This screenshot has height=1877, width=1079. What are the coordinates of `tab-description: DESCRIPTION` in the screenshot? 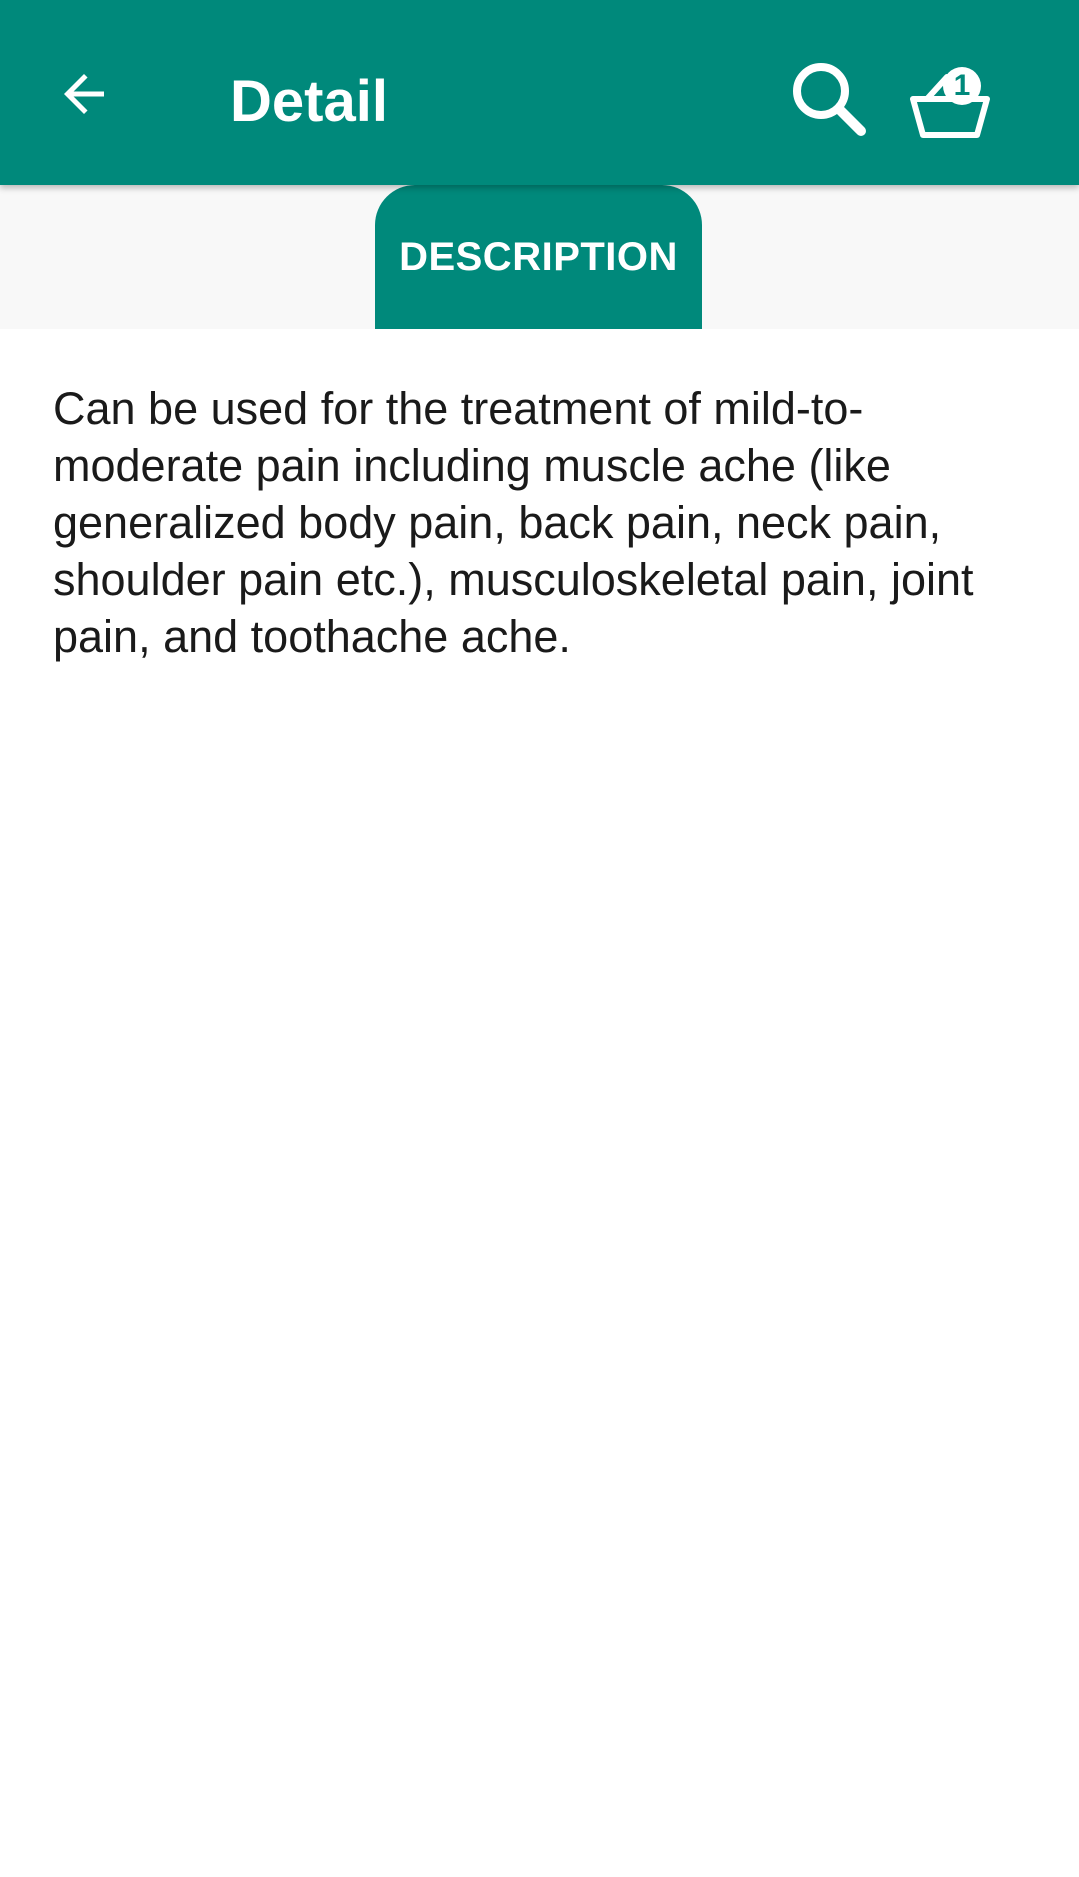 It's located at (538, 257).